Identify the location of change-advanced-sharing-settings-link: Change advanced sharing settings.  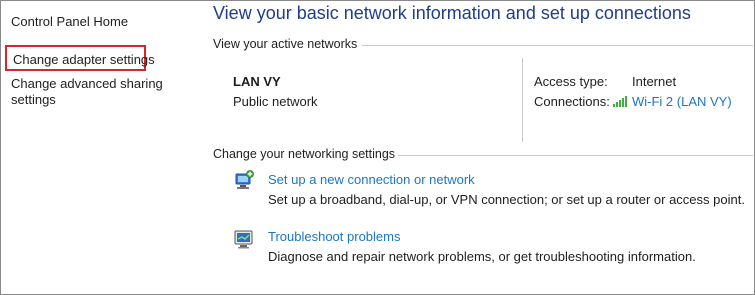
(96, 92).